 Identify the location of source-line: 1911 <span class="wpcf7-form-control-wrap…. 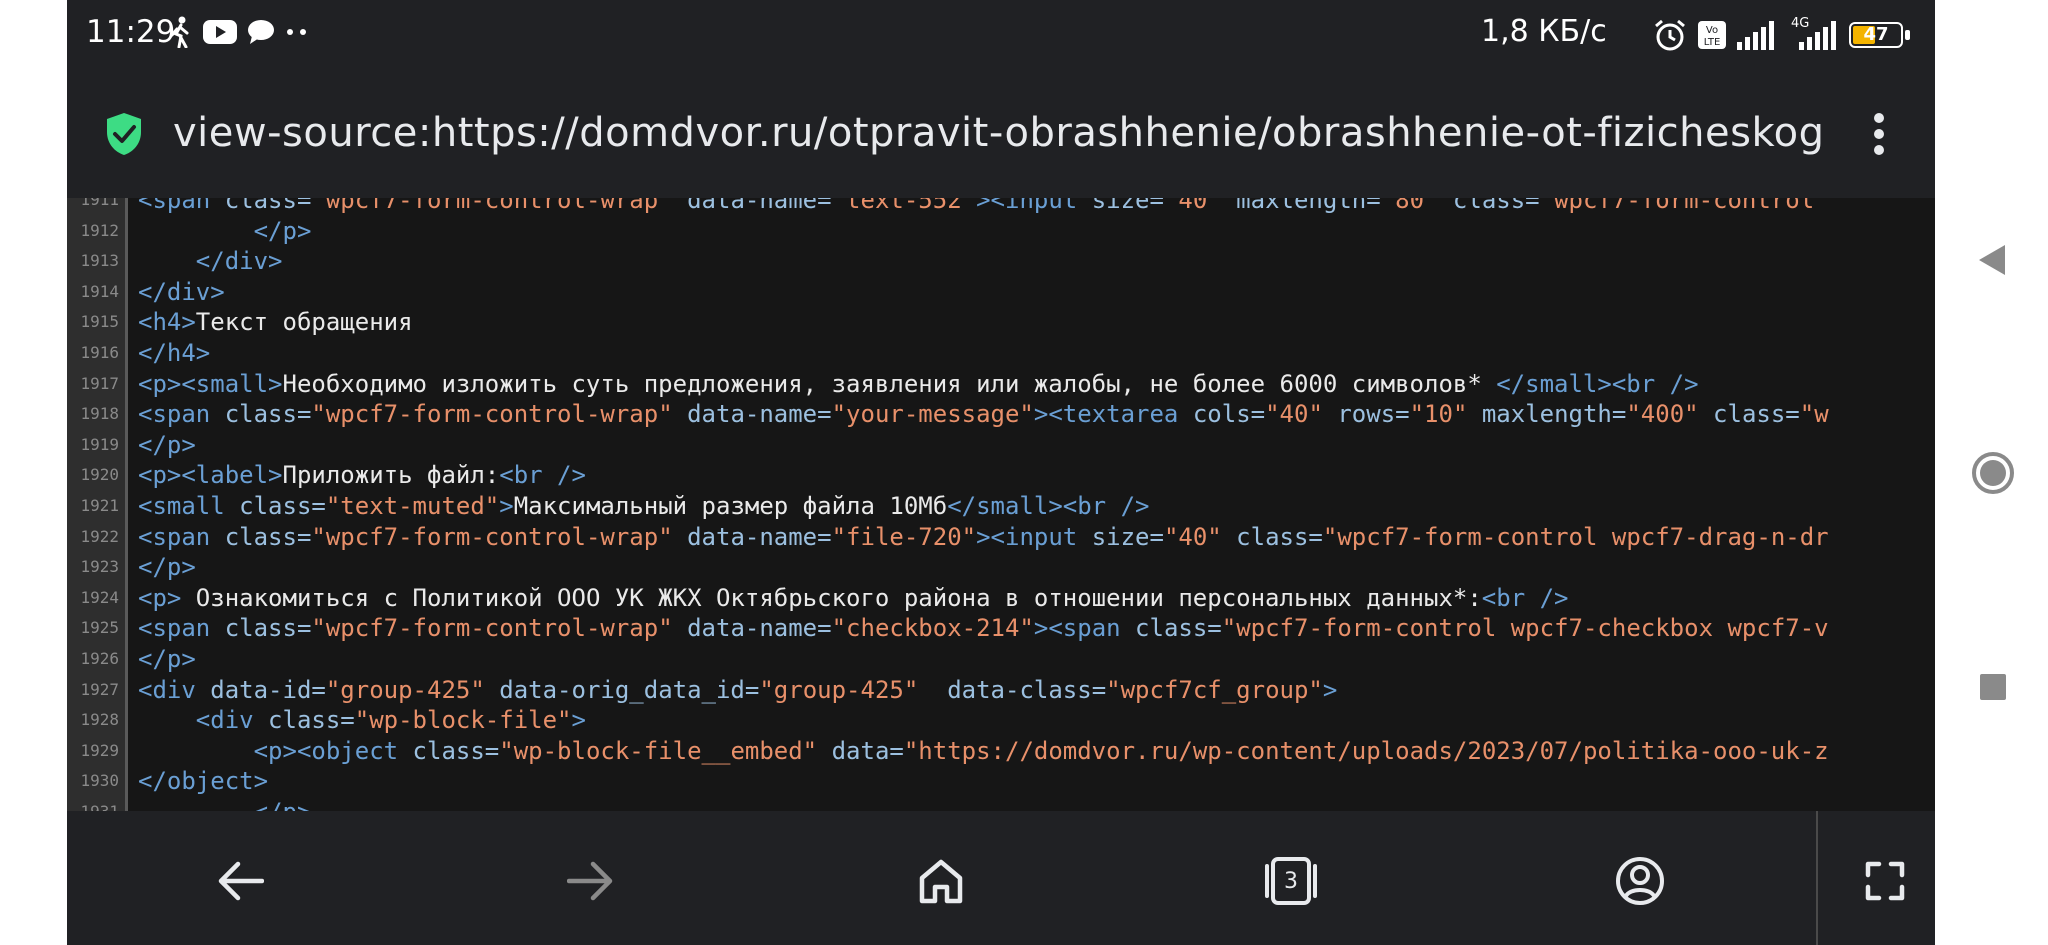
(1001, 206).